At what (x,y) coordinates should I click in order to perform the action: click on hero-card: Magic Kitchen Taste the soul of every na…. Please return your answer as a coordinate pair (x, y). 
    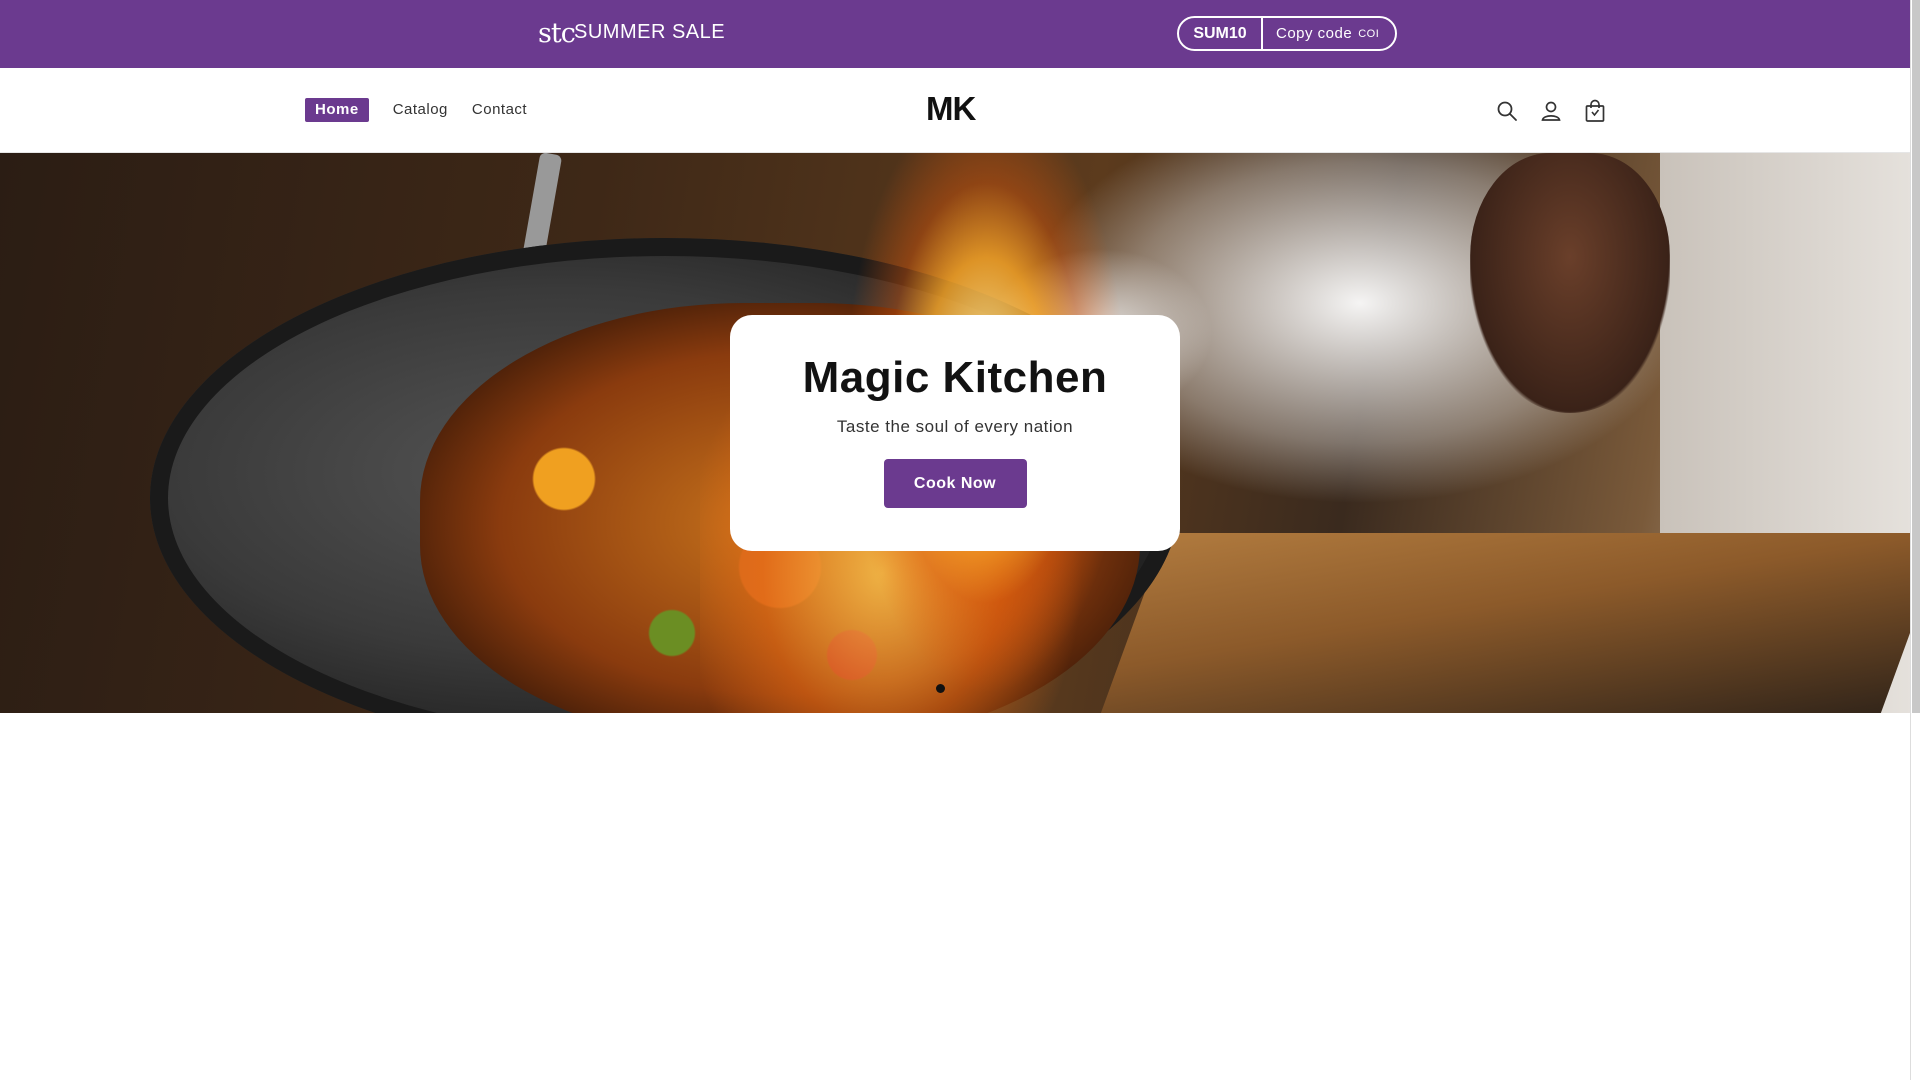
    Looking at the image, I should click on (955, 433).